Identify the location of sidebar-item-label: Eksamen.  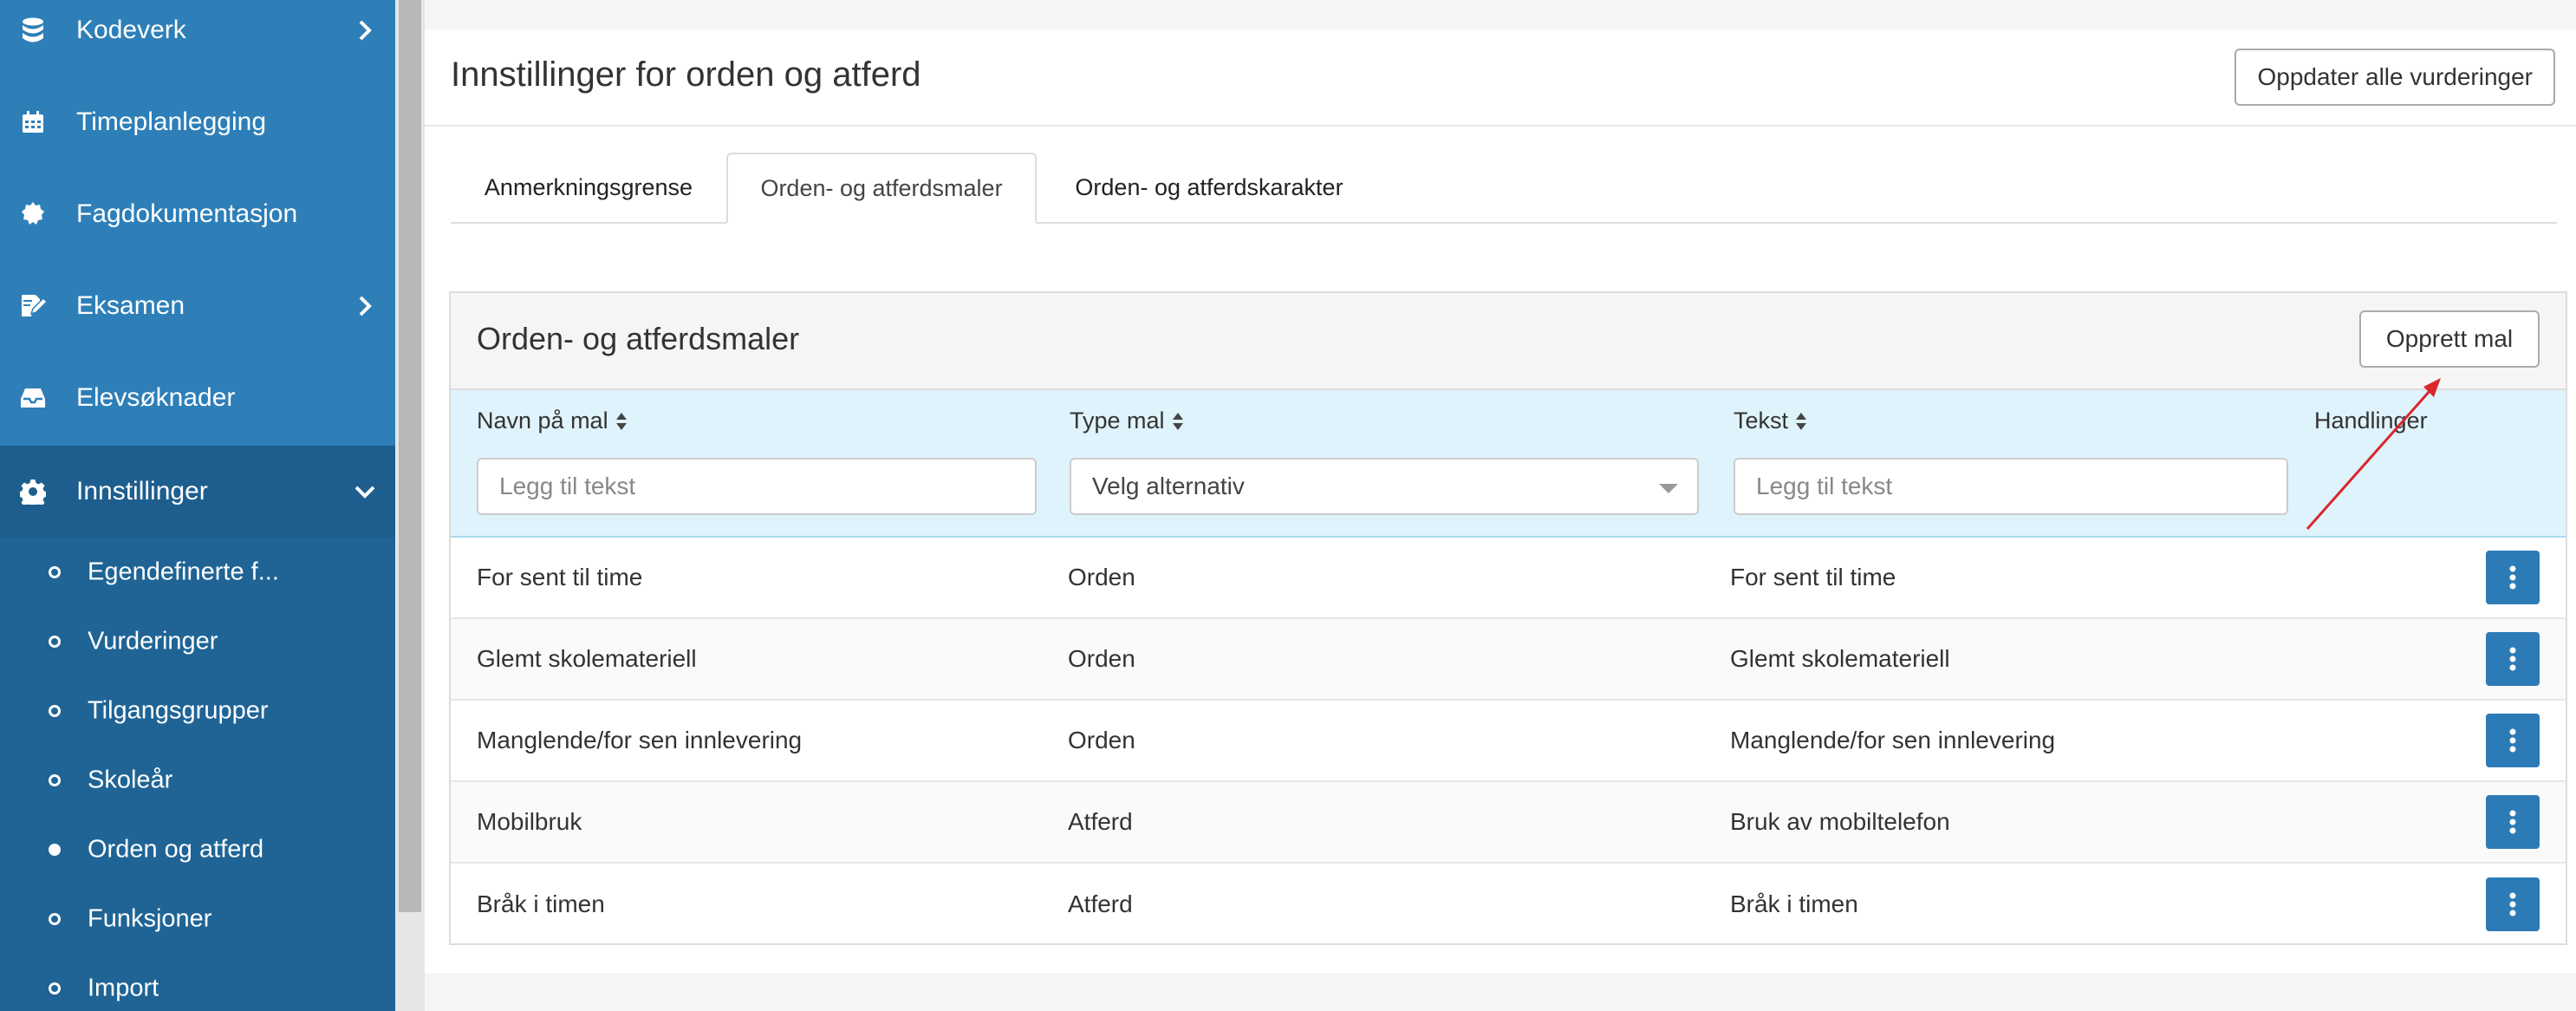
(130, 305).